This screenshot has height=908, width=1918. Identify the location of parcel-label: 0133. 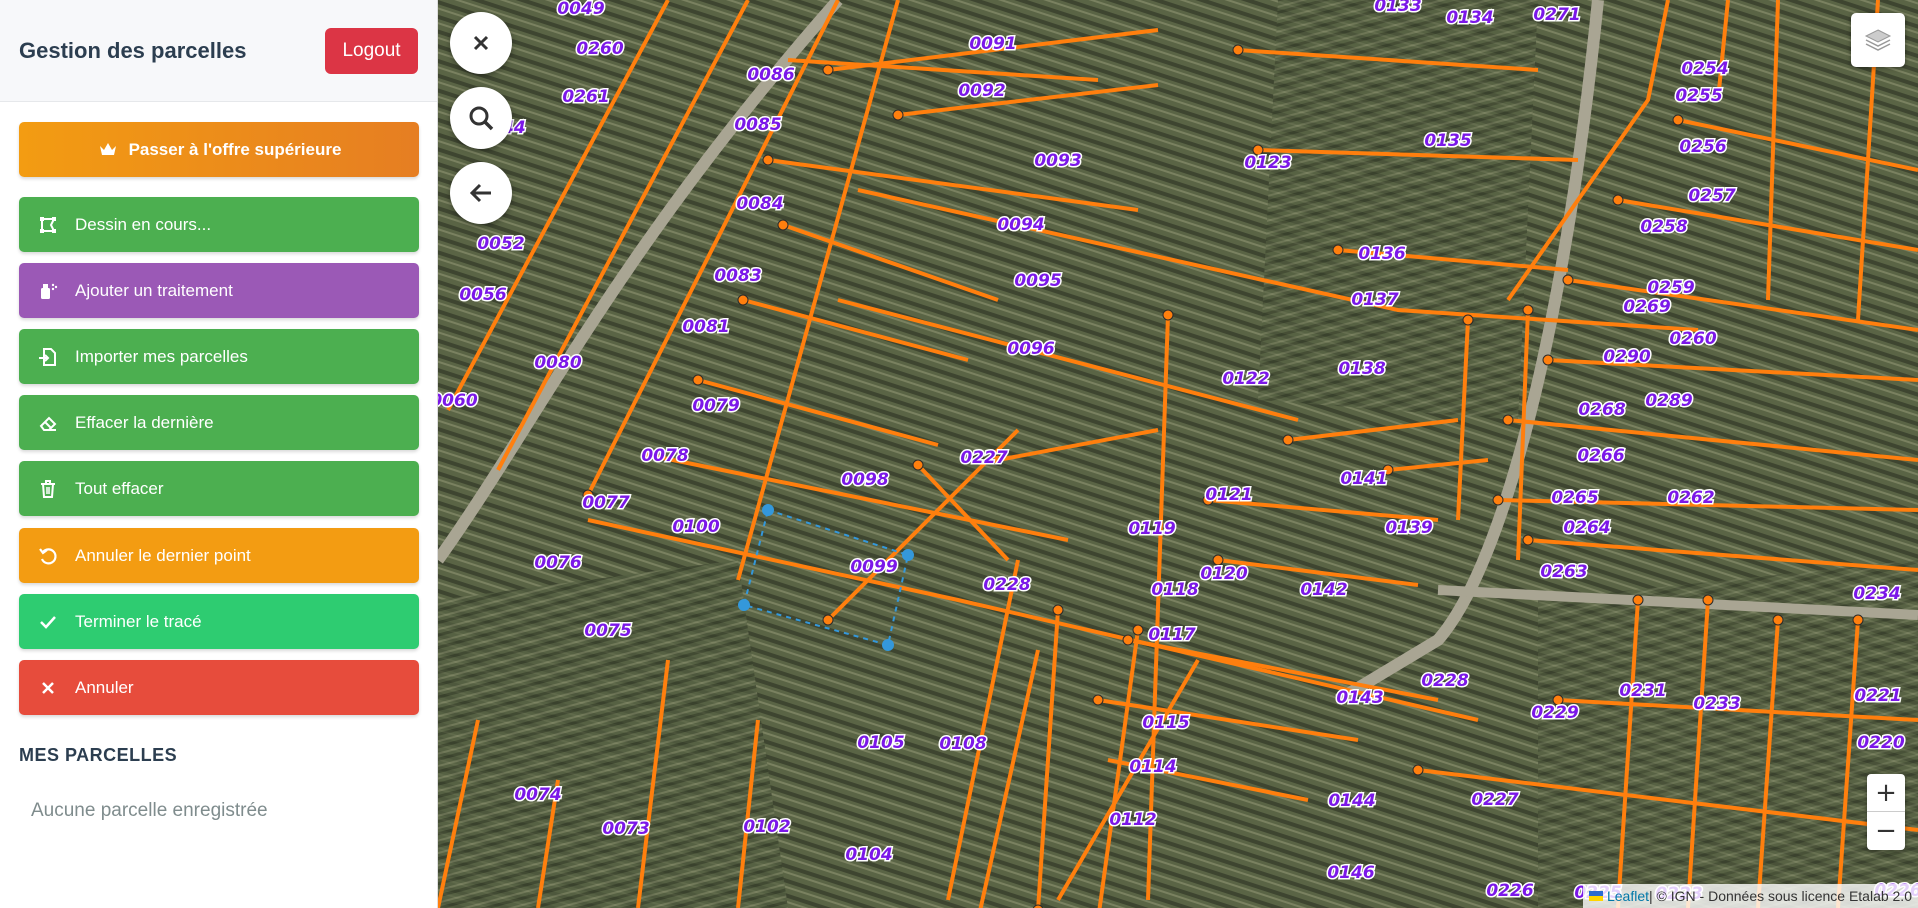
(1398, 9).